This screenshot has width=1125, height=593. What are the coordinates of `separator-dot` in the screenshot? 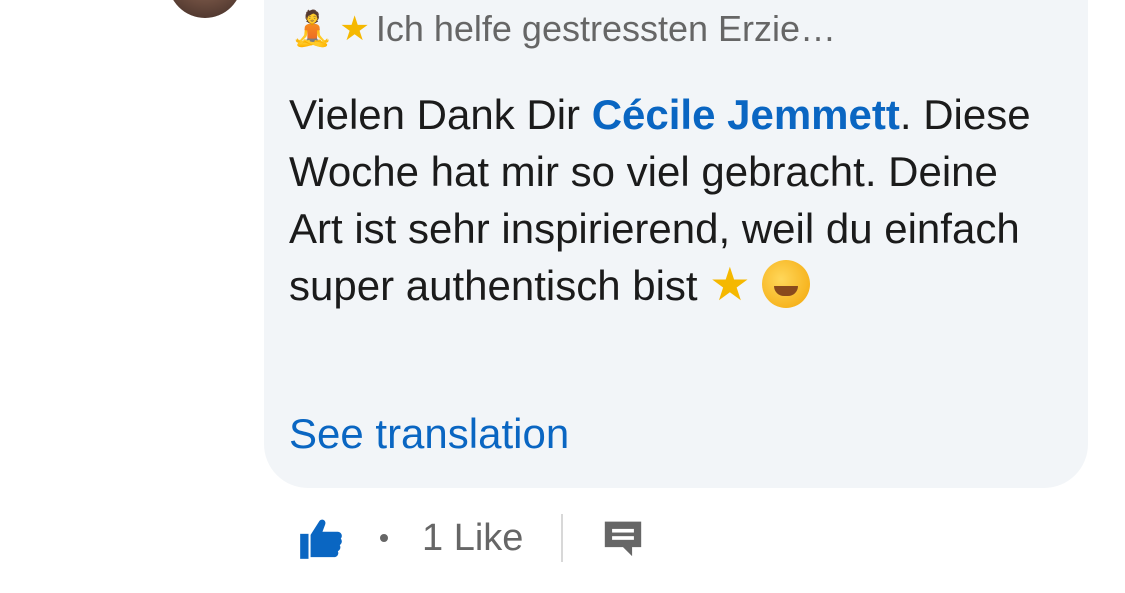 It's located at (384, 538).